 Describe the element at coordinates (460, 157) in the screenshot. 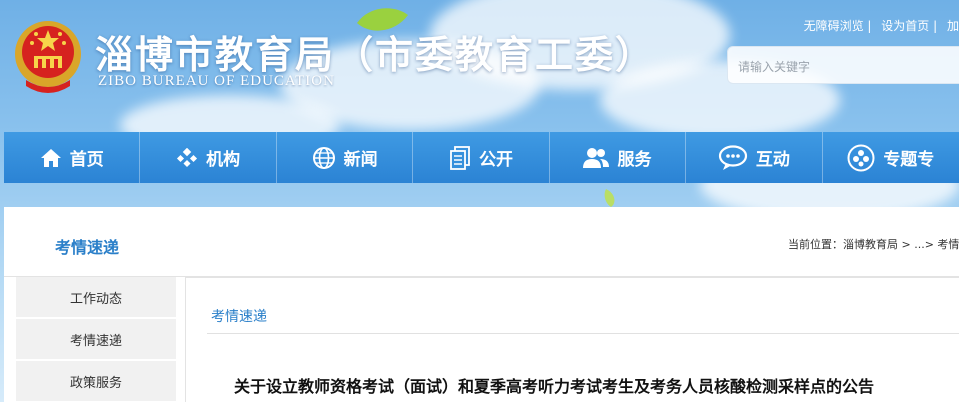

I see `document-icon` at that location.